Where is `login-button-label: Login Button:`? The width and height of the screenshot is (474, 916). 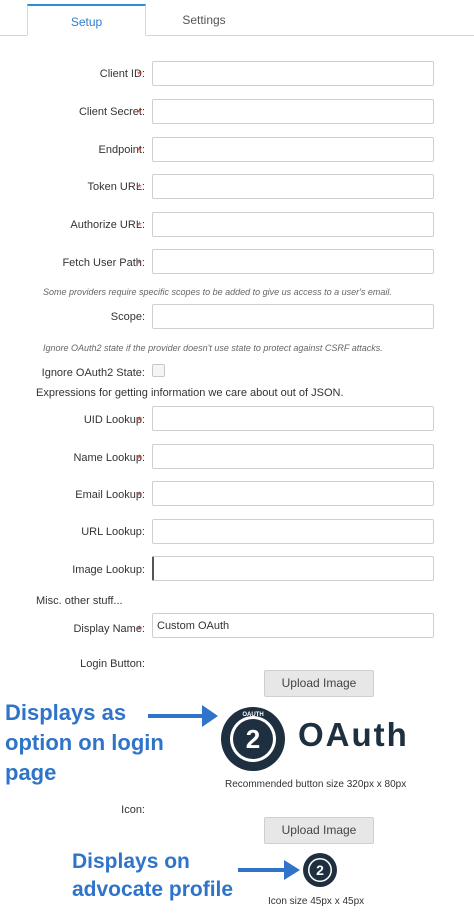 login-button-label: Login Button: is located at coordinates (112, 664).